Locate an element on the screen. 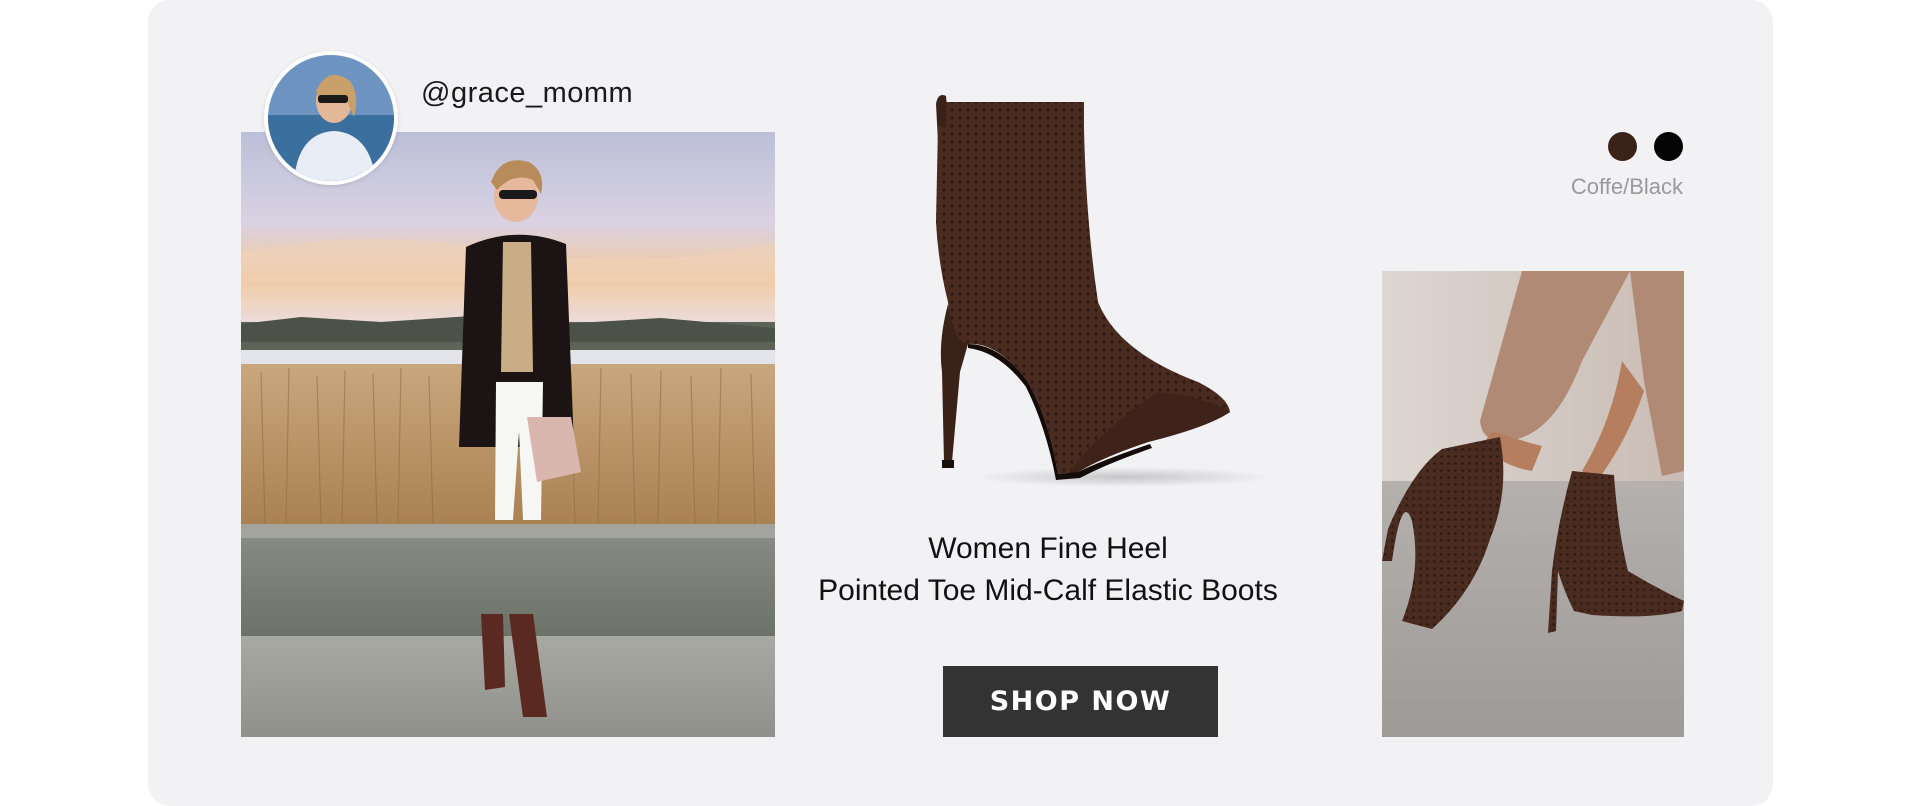  influencer-handle: @grace_momm is located at coordinates (527, 93).